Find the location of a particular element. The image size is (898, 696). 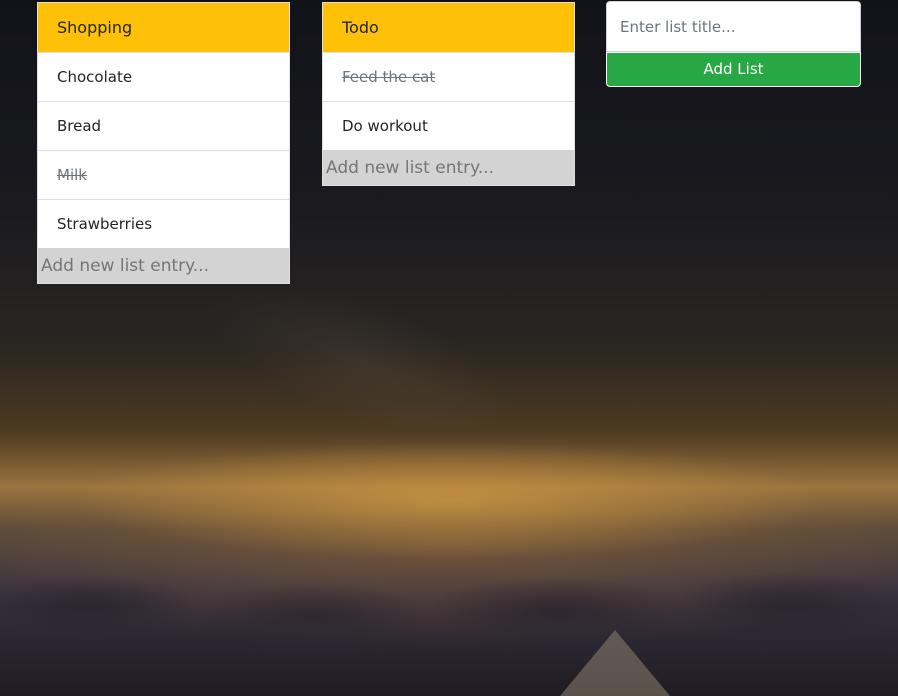

list-entry: Bread is located at coordinates (163, 125).